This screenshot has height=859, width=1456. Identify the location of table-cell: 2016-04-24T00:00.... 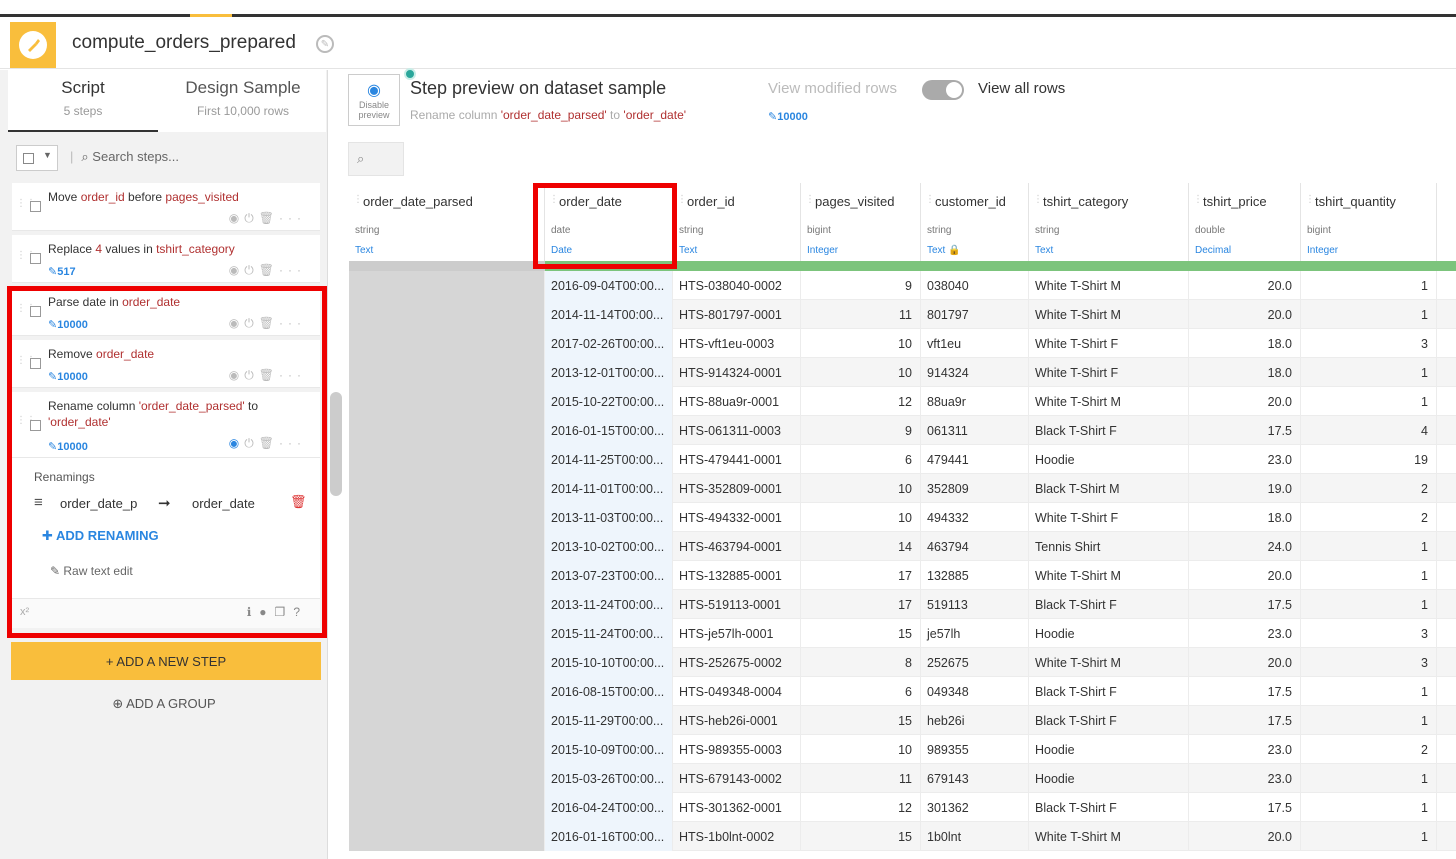
(609, 807).